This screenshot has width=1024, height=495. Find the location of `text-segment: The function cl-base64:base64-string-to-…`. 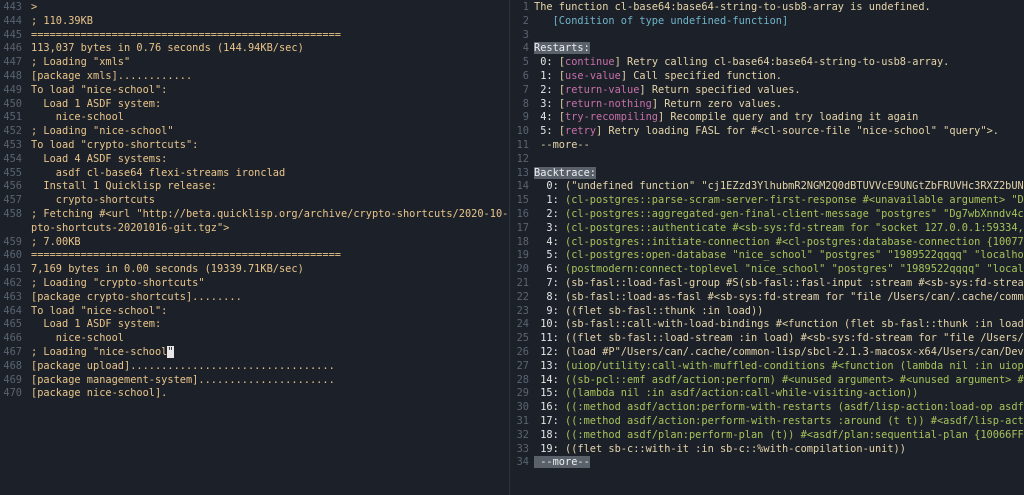

text-segment: The function cl-base64:base64-string-to-… is located at coordinates (732, 7).